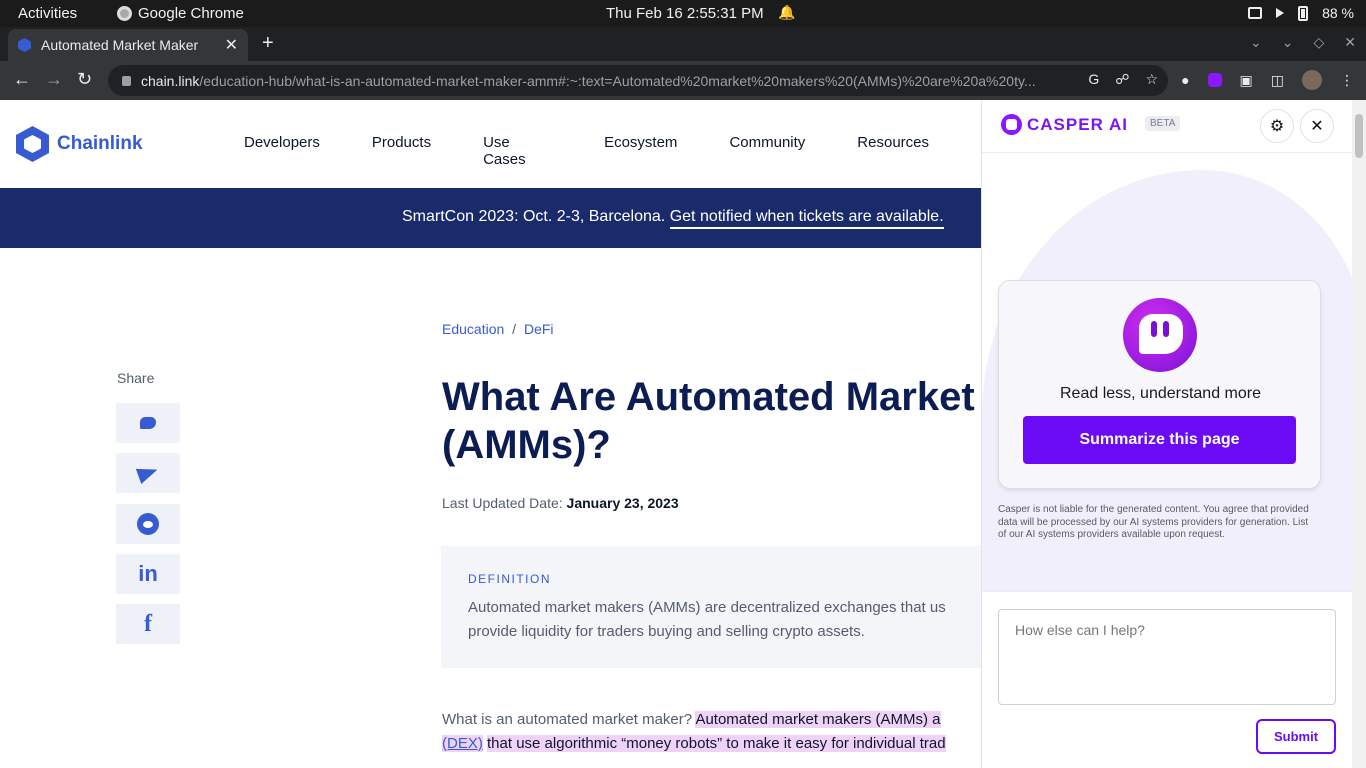 The width and height of the screenshot is (1366, 768). What do you see at coordinates (517, 151) in the screenshot?
I see `nav-use-cases: Use Cases` at bounding box center [517, 151].